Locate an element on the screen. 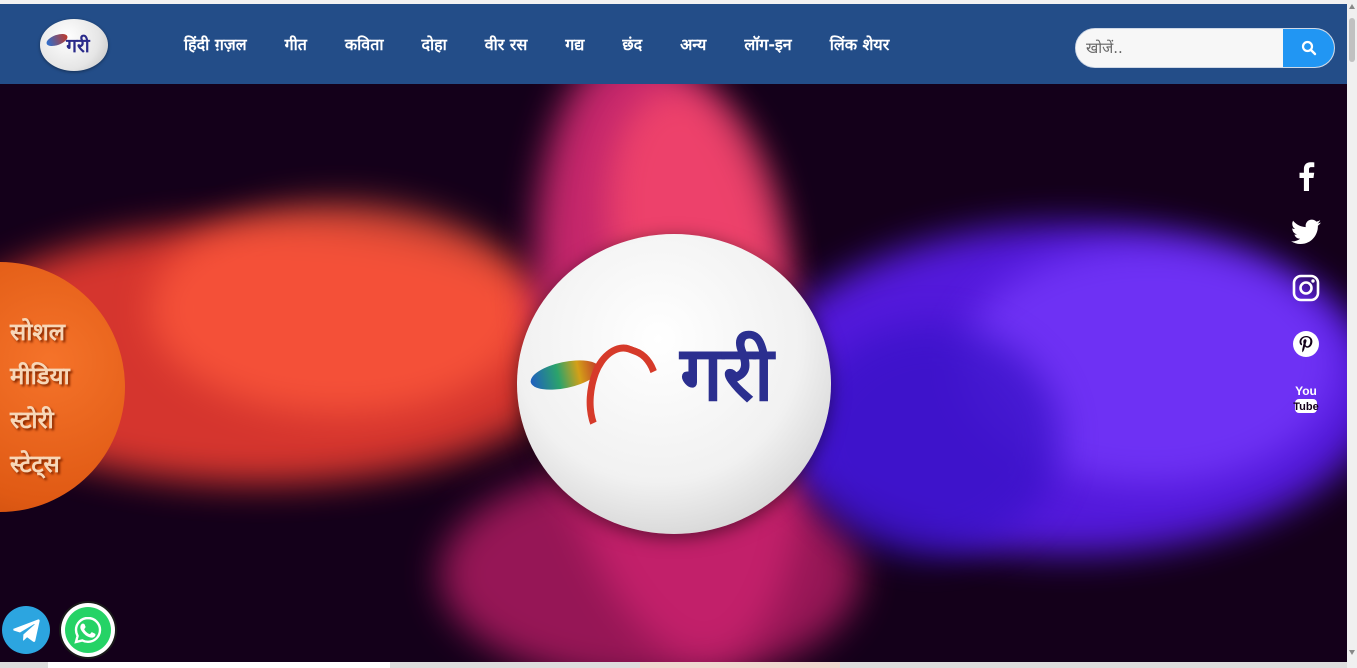 Image resolution: width=1357 pixels, height=668 pixels. search-button is located at coordinates (1308, 48).